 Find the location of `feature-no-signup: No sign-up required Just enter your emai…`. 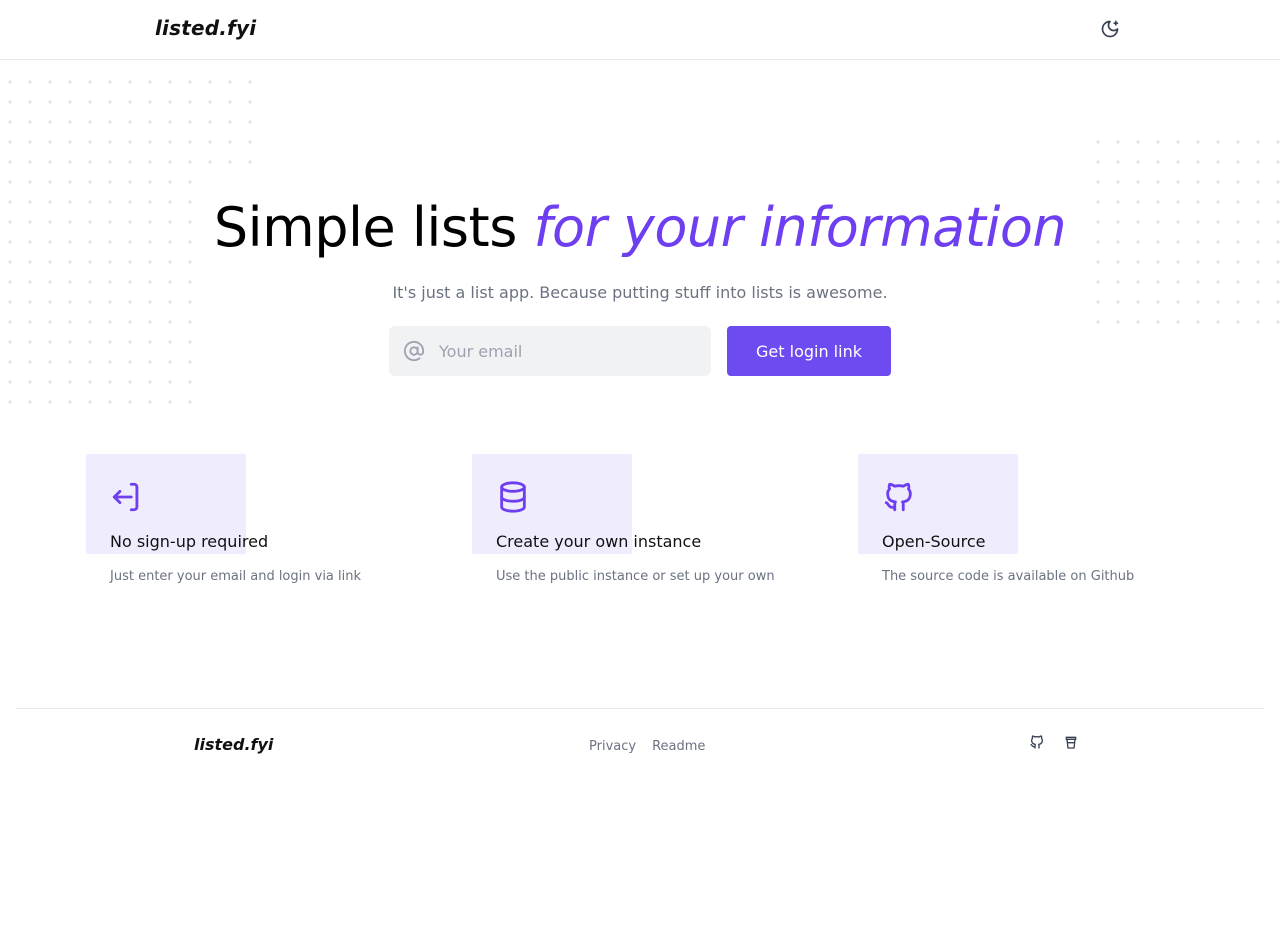

feature-no-signup: No sign-up required Just enter your emai… is located at coordinates (256, 524).